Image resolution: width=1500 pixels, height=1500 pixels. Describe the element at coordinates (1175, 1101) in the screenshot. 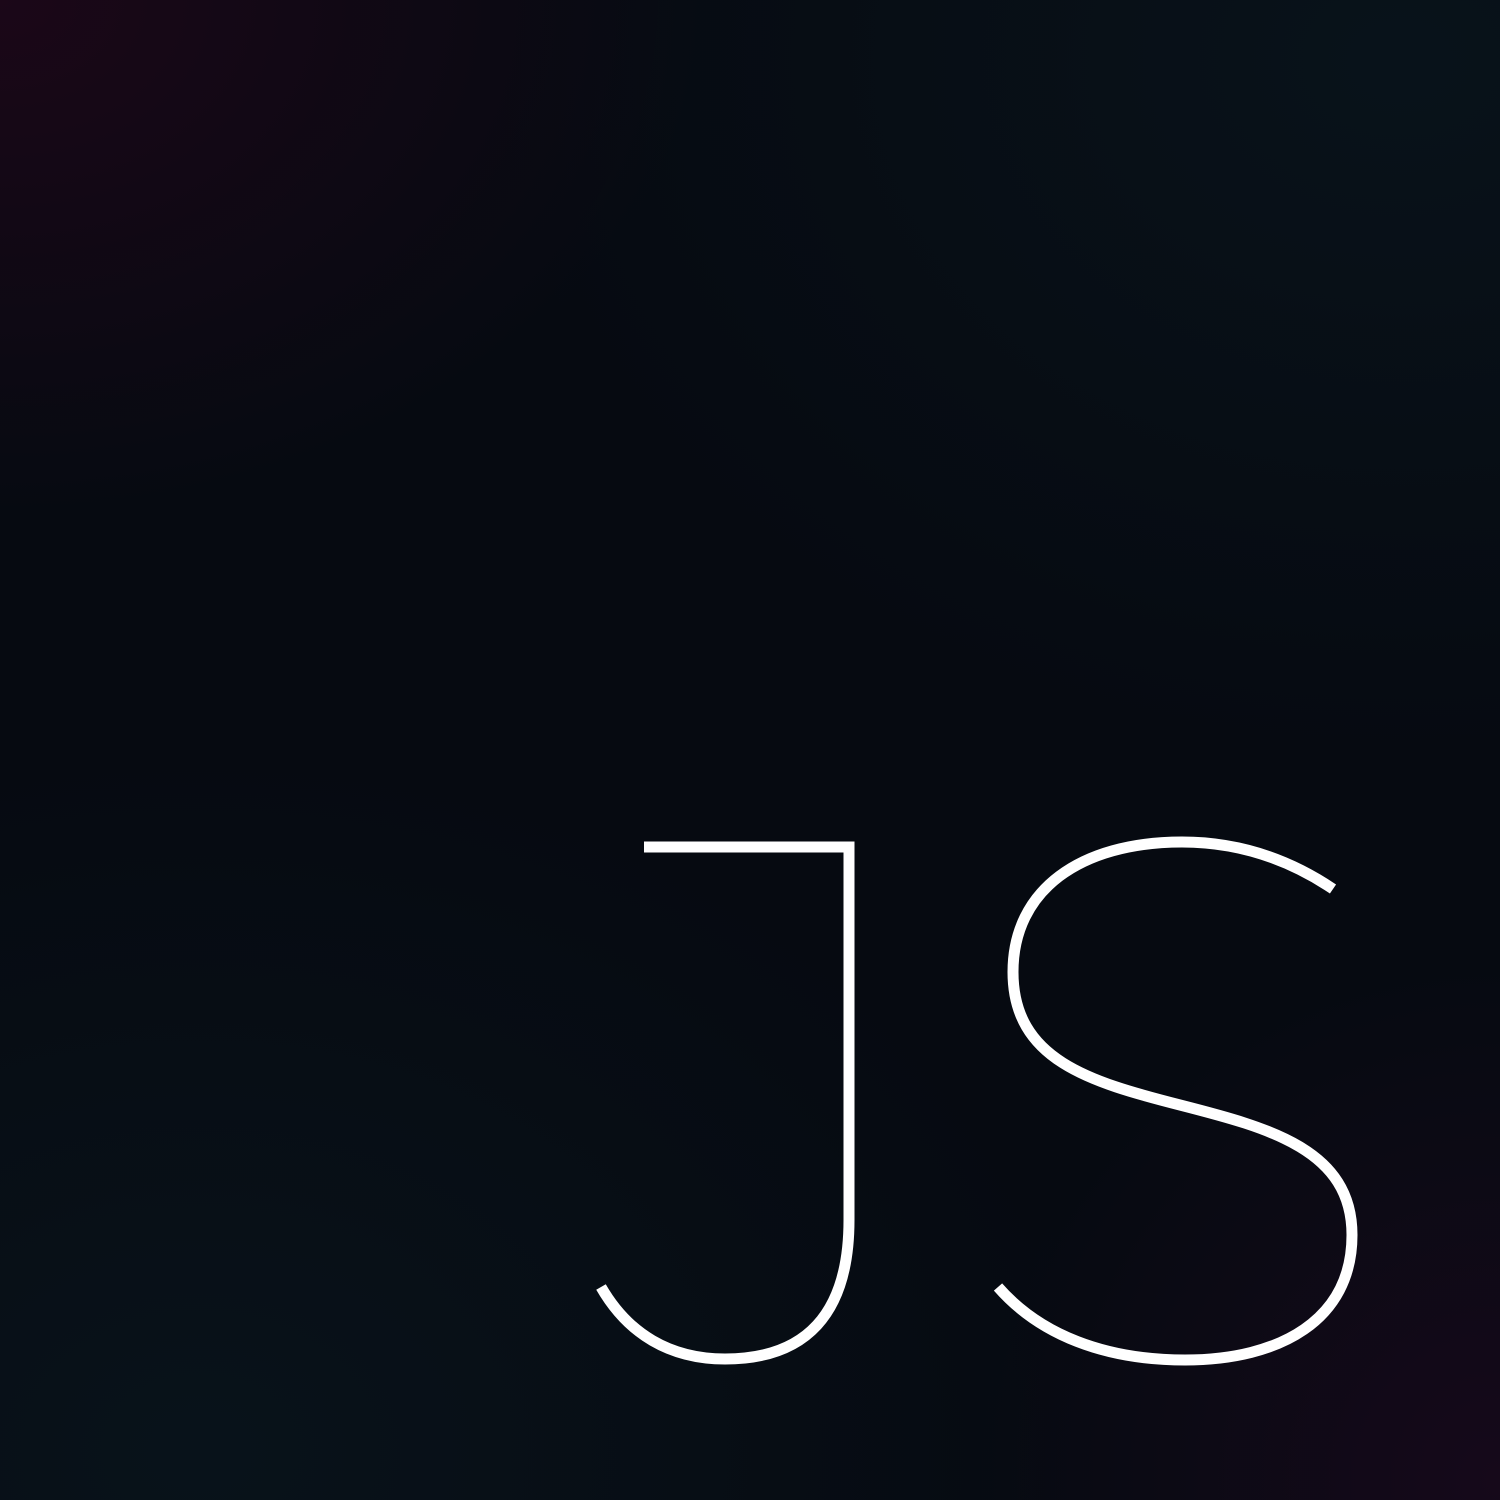

I see `logo-letter-s` at that location.